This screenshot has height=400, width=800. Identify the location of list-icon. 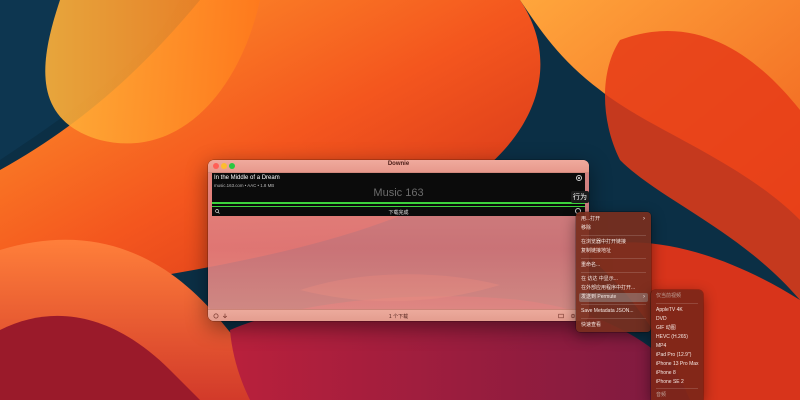
(561, 316).